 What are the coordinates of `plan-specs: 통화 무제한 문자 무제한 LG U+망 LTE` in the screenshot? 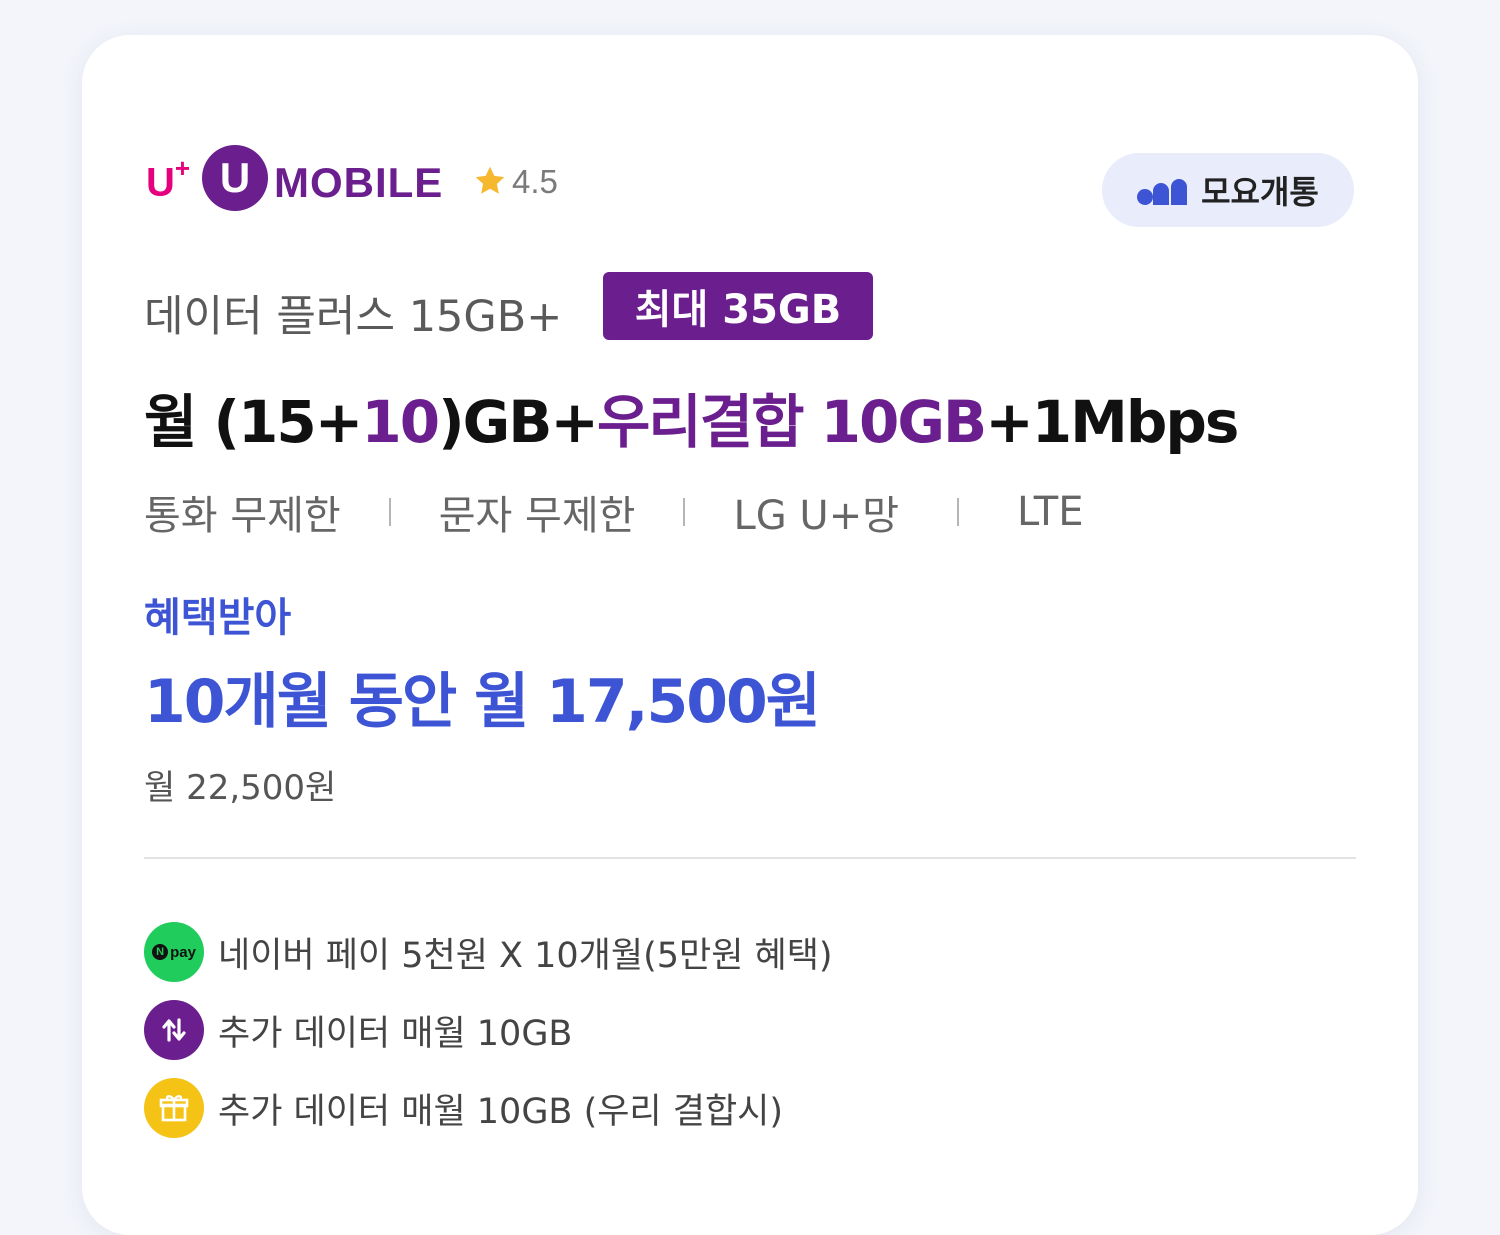 It's located at (614, 512).